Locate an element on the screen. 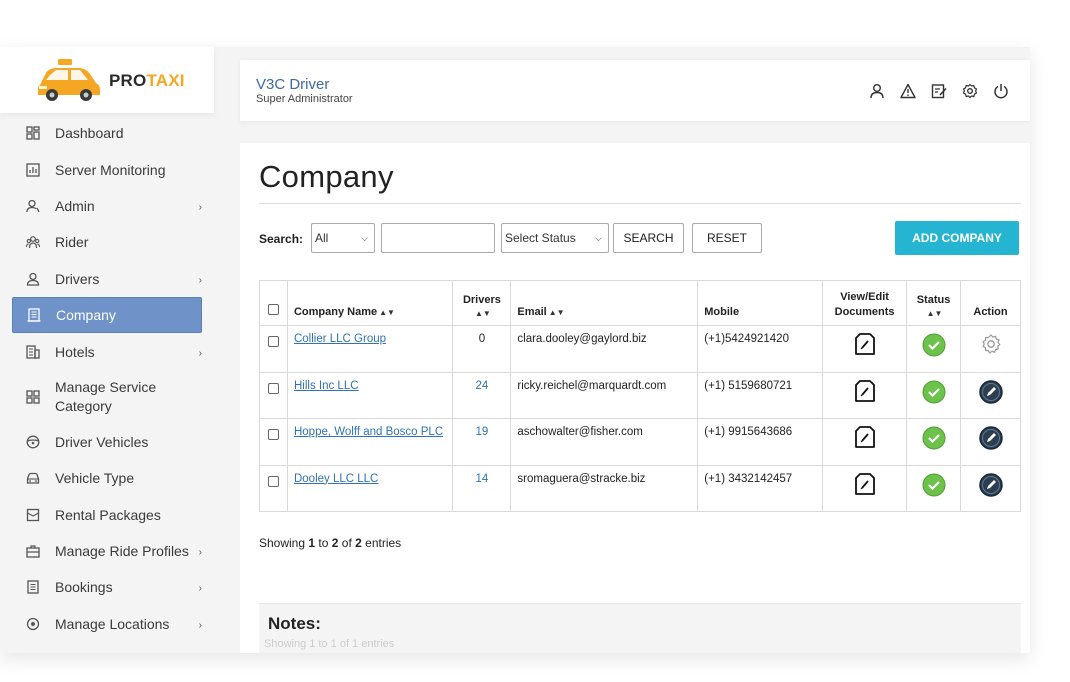  email-cell: ricky.reichel@marquardt.com is located at coordinates (604, 395).